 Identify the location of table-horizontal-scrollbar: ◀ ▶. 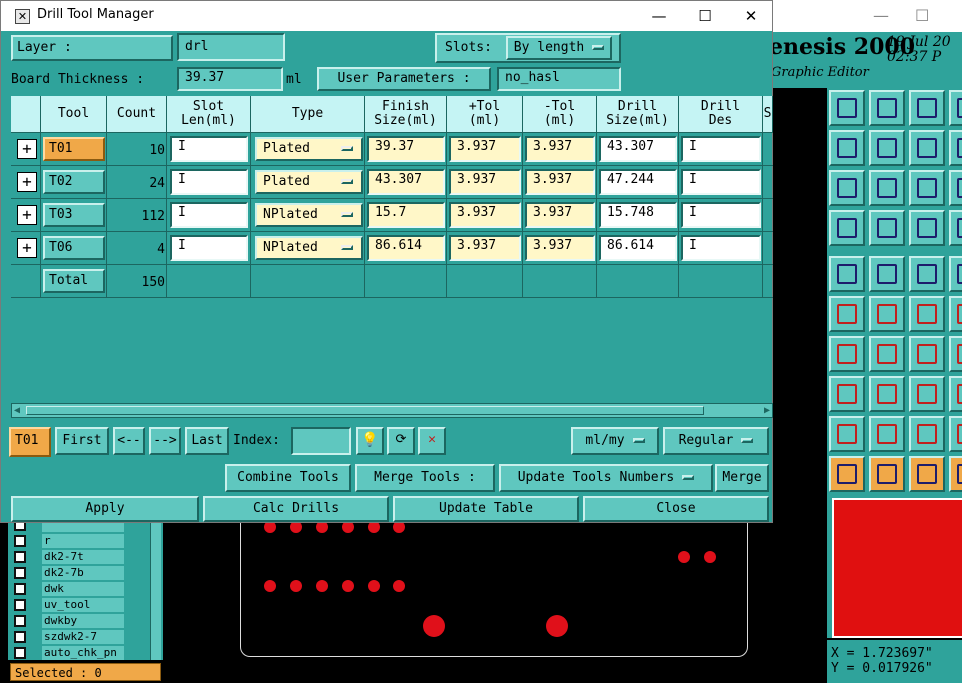
(392, 410).